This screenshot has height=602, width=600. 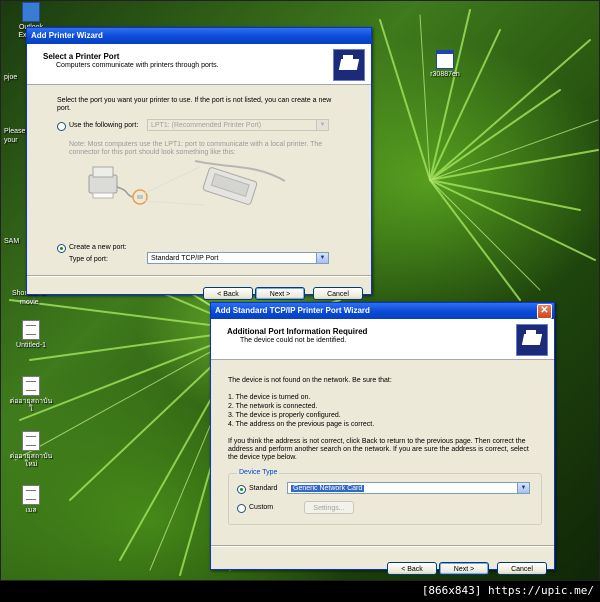 What do you see at coordinates (408, 488) in the screenshot?
I see `standard-device-select: Generic Network Card ▼` at bounding box center [408, 488].